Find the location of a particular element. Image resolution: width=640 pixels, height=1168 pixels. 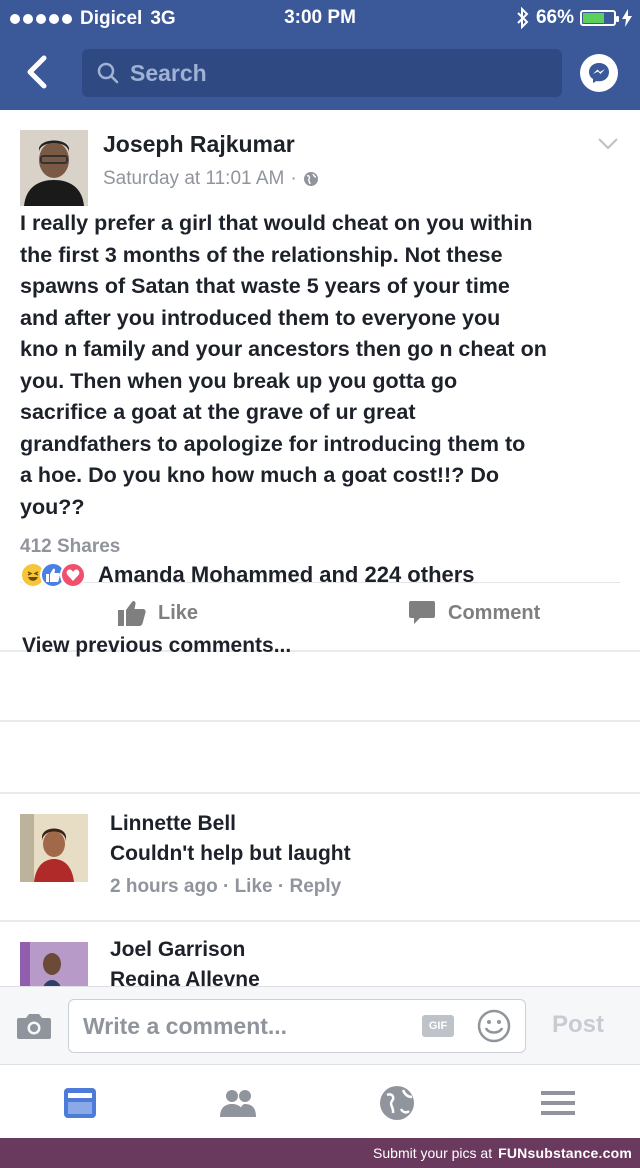

comment-bubble-icon is located at coordinates (422, 612).